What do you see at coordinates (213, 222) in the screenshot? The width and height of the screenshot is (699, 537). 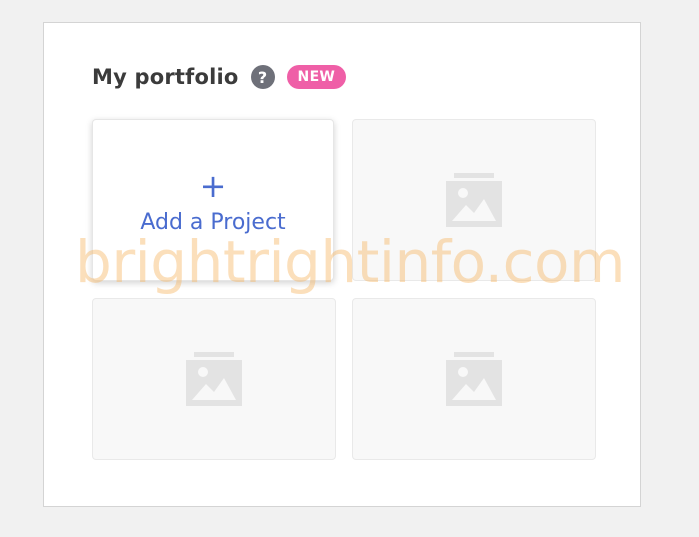 I see `add-project-label: Add a Project` at bounding box center [213, 222].